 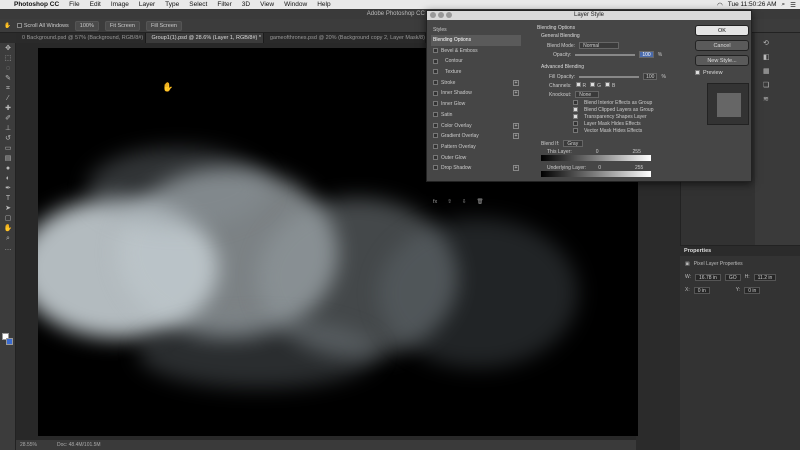 What do you see at coordinates (573, 143) in the screenshot?
I see `blend-if-select: Gray` at bounding box center [573, 143].